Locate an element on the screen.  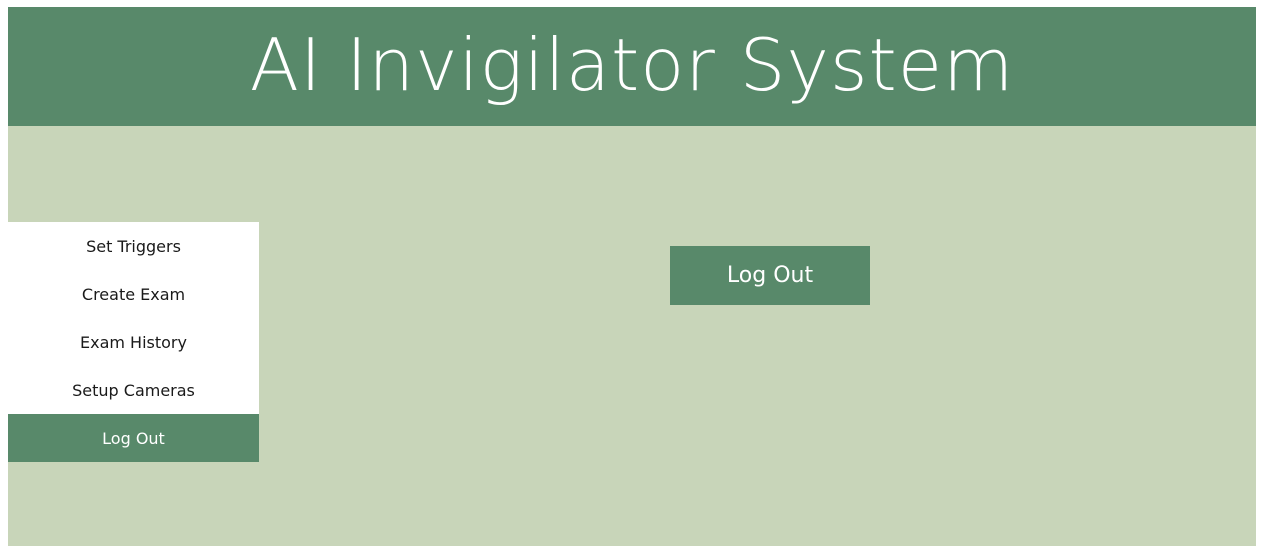
sidebar-item-setup-cameras: Setup Cameras is located at coordinates (133, 390).